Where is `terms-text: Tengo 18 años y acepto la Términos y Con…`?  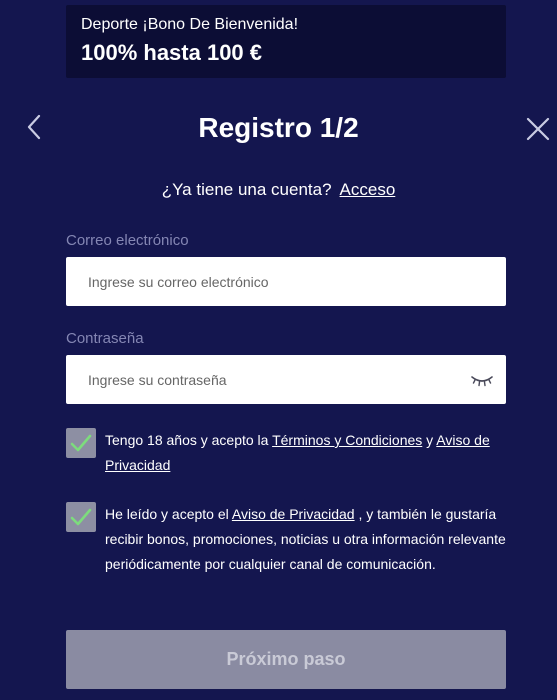
terms-text: Tengo 18 años y acepto la Términos y Con… is located at coordinates (310, 453).